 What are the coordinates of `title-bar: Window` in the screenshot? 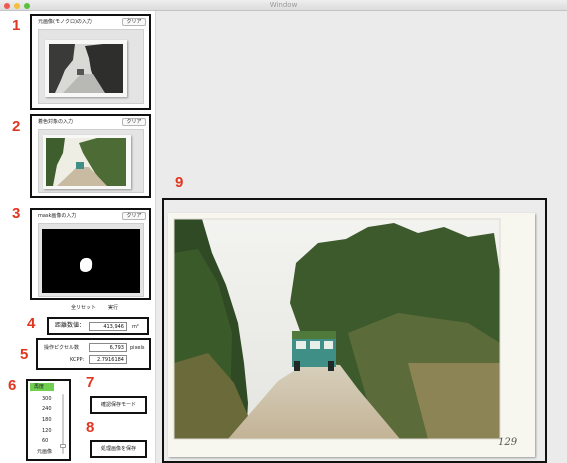 It's located at (283, 5).